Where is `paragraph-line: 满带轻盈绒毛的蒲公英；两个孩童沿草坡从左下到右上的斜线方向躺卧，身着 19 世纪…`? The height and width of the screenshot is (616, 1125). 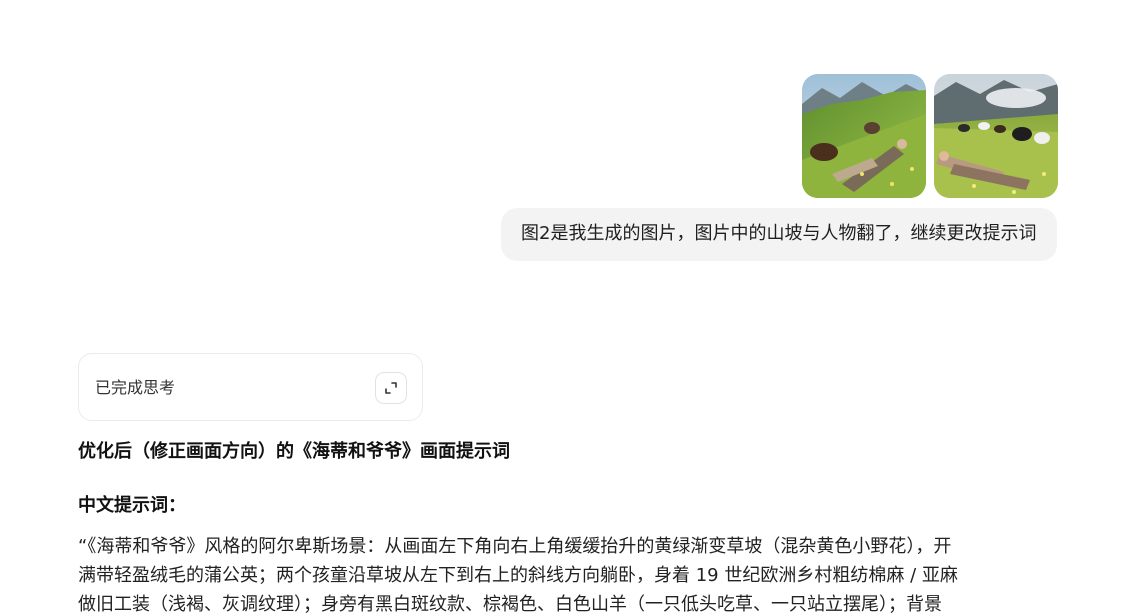
paragraph-line: 满带轻盈绒毛的蒲公英；两个孩童沿草坡从左下到右上的斜线方向躺卧，身着 19 世纪… is located at coordinates (518, 575).